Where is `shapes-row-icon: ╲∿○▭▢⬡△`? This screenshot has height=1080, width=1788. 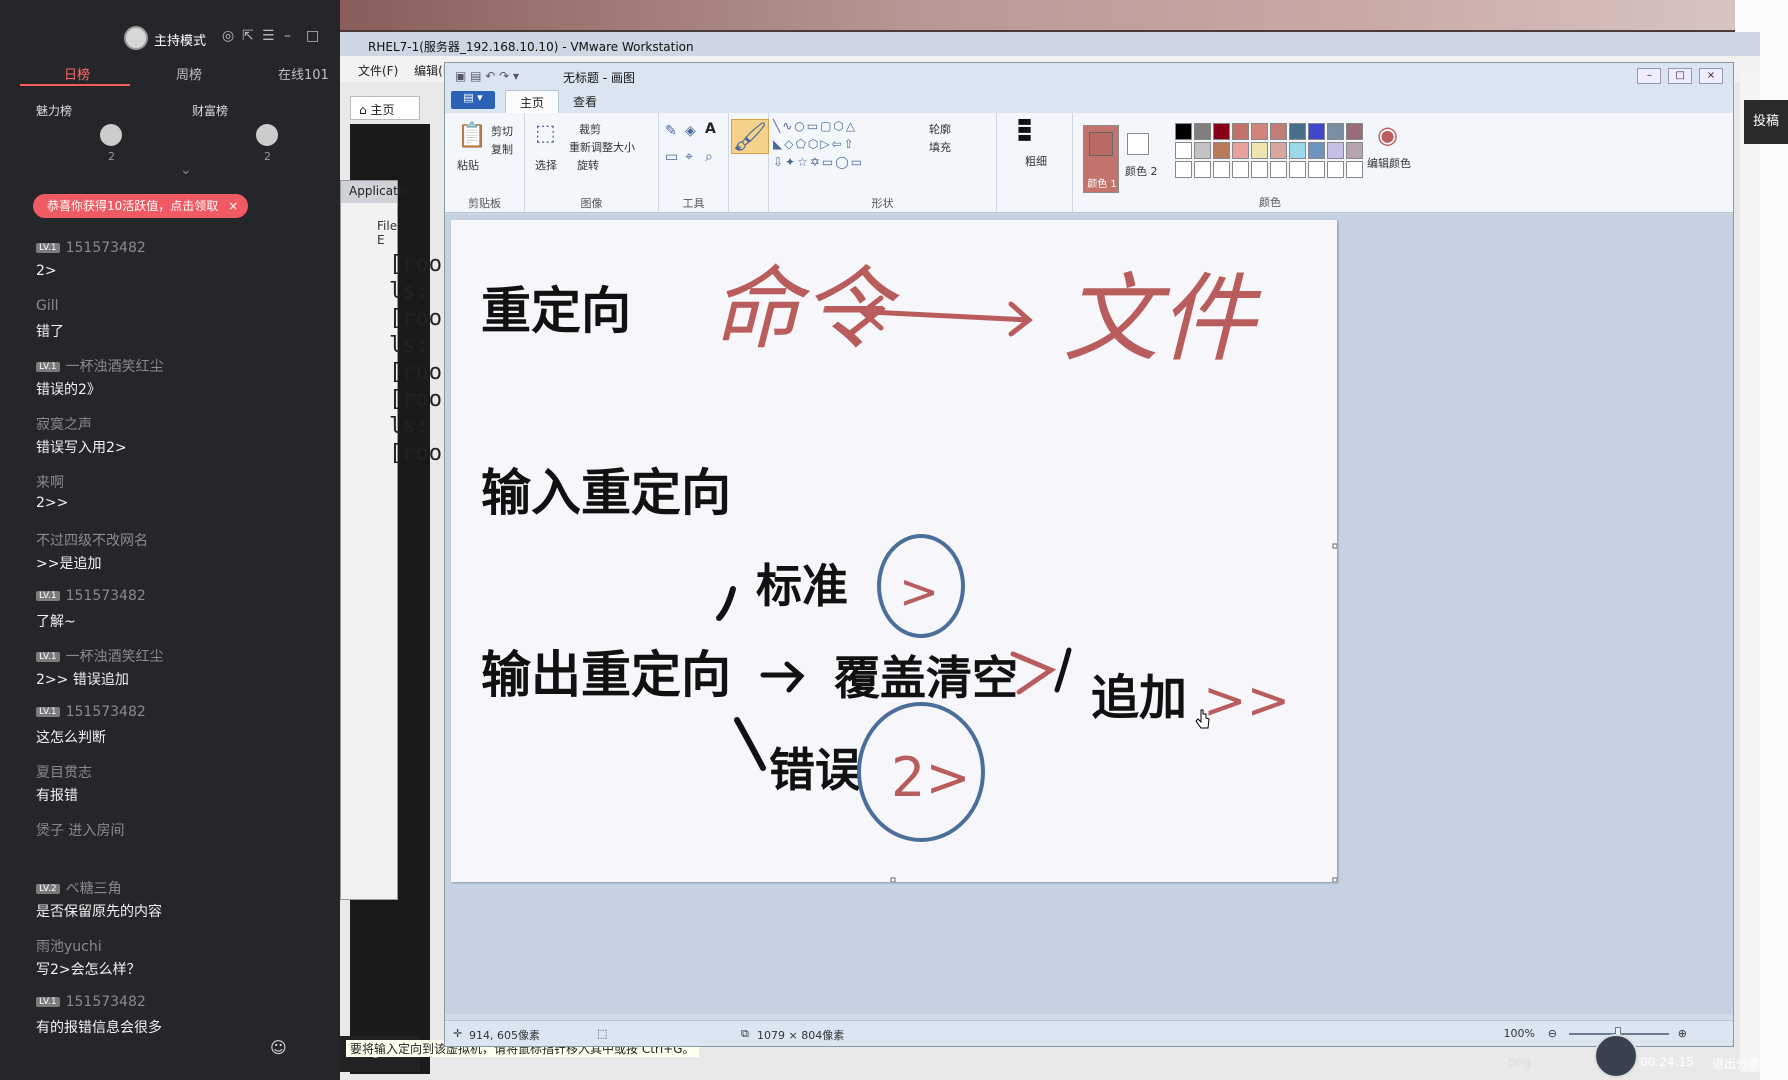 shapes-row-icon: ╲∿○▭▢⬡△ is located at coordinates (815, 126).